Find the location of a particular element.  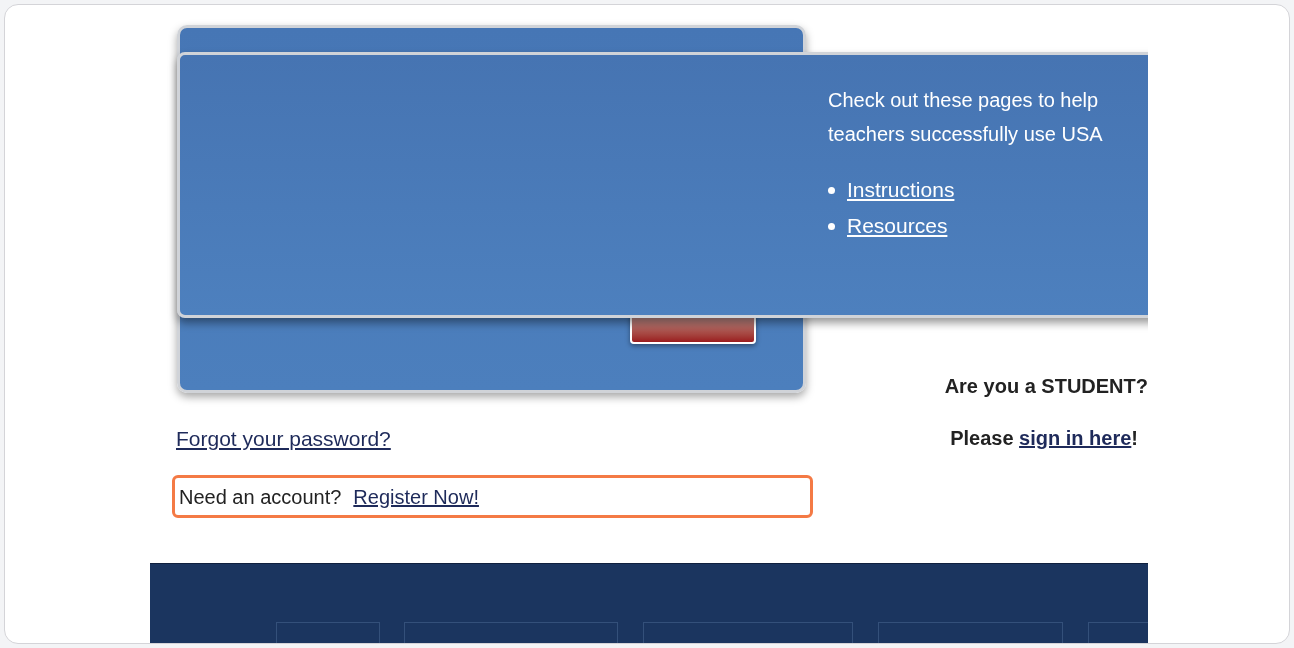

student-question: Are you a STUDENT? is located at coordinates (1046, 386).